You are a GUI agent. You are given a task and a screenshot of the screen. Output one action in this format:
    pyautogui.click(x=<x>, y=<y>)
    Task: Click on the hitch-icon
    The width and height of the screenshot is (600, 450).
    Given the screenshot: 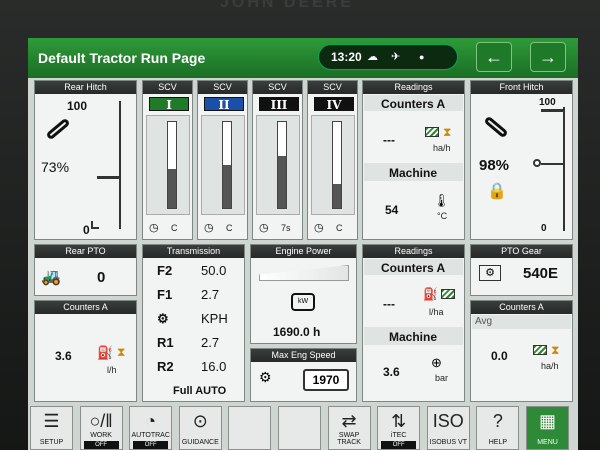 What is the action you would take?
    pyautogui.click(x=58, y=129)
    